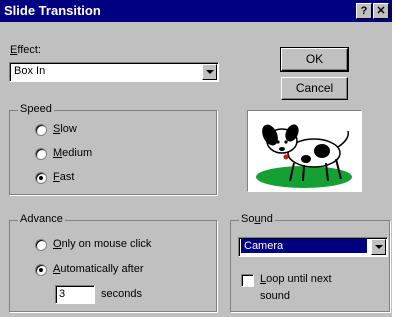  I want to click on effect-value: Box In, so click(30, 71).